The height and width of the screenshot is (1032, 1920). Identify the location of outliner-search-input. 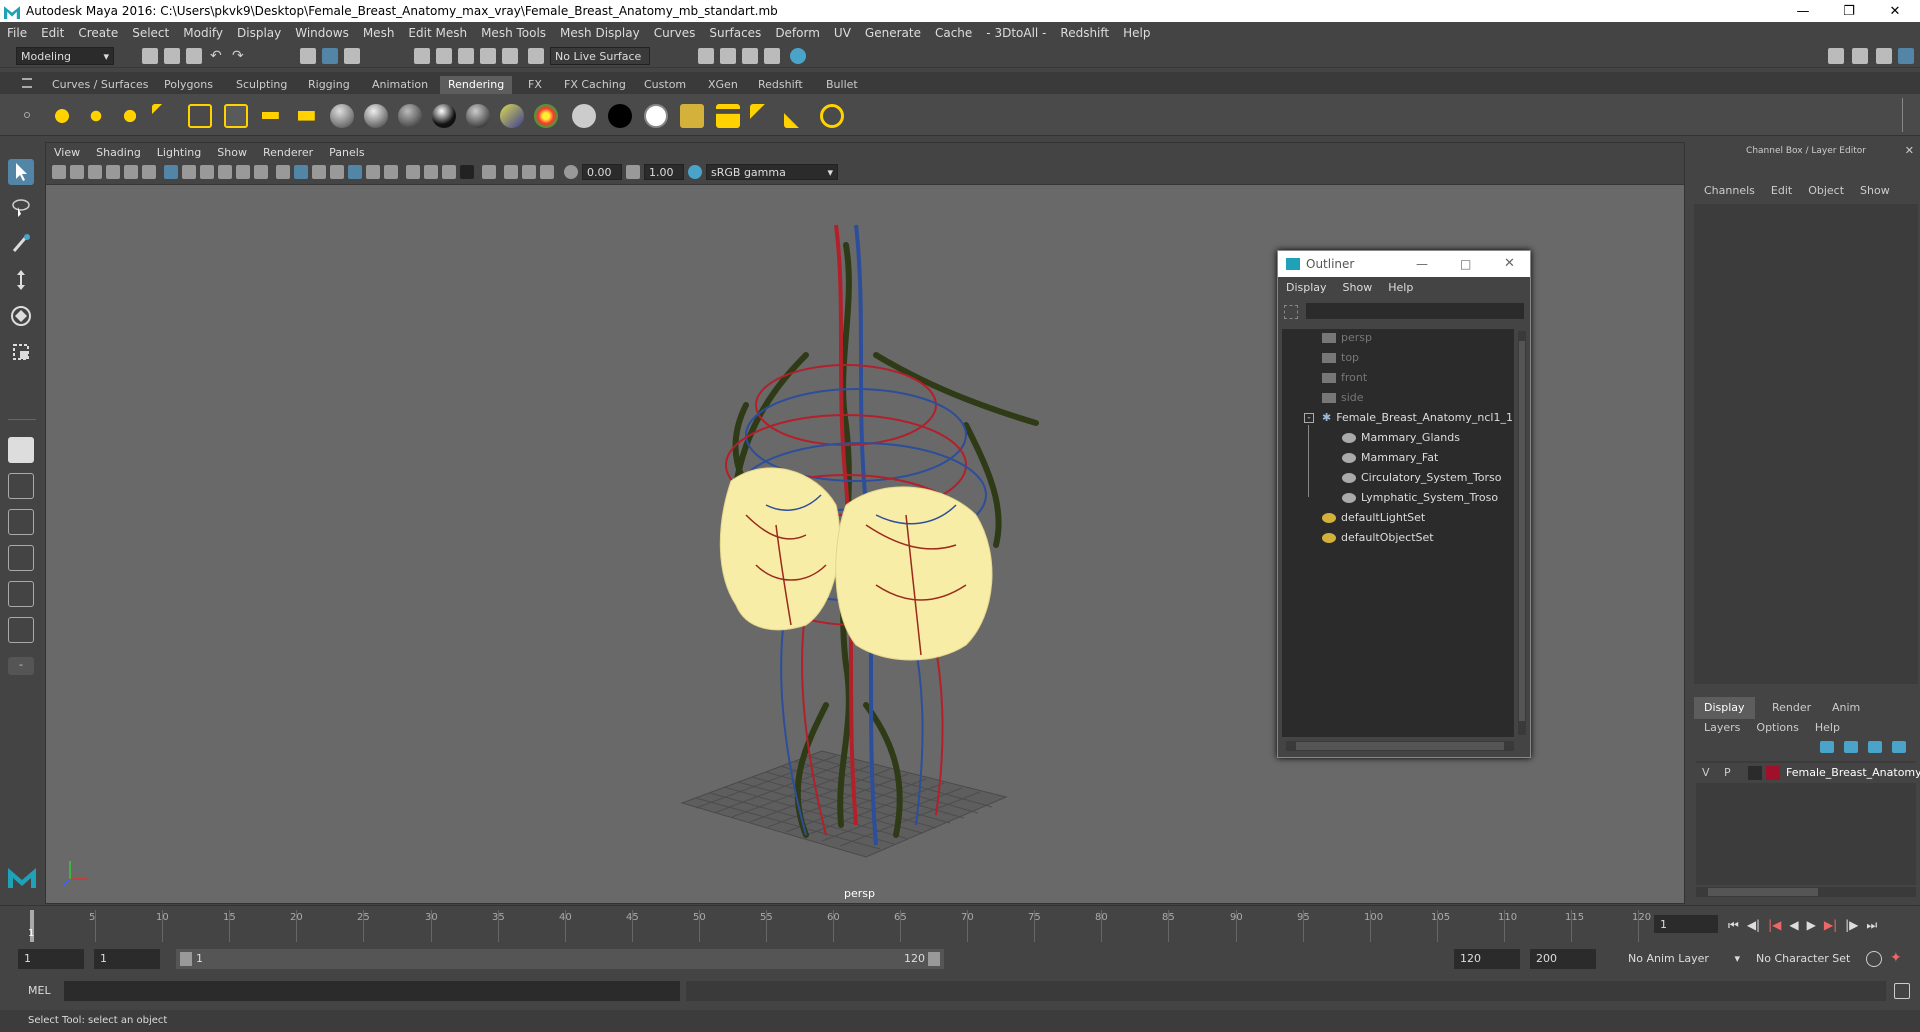
(1415, 311).